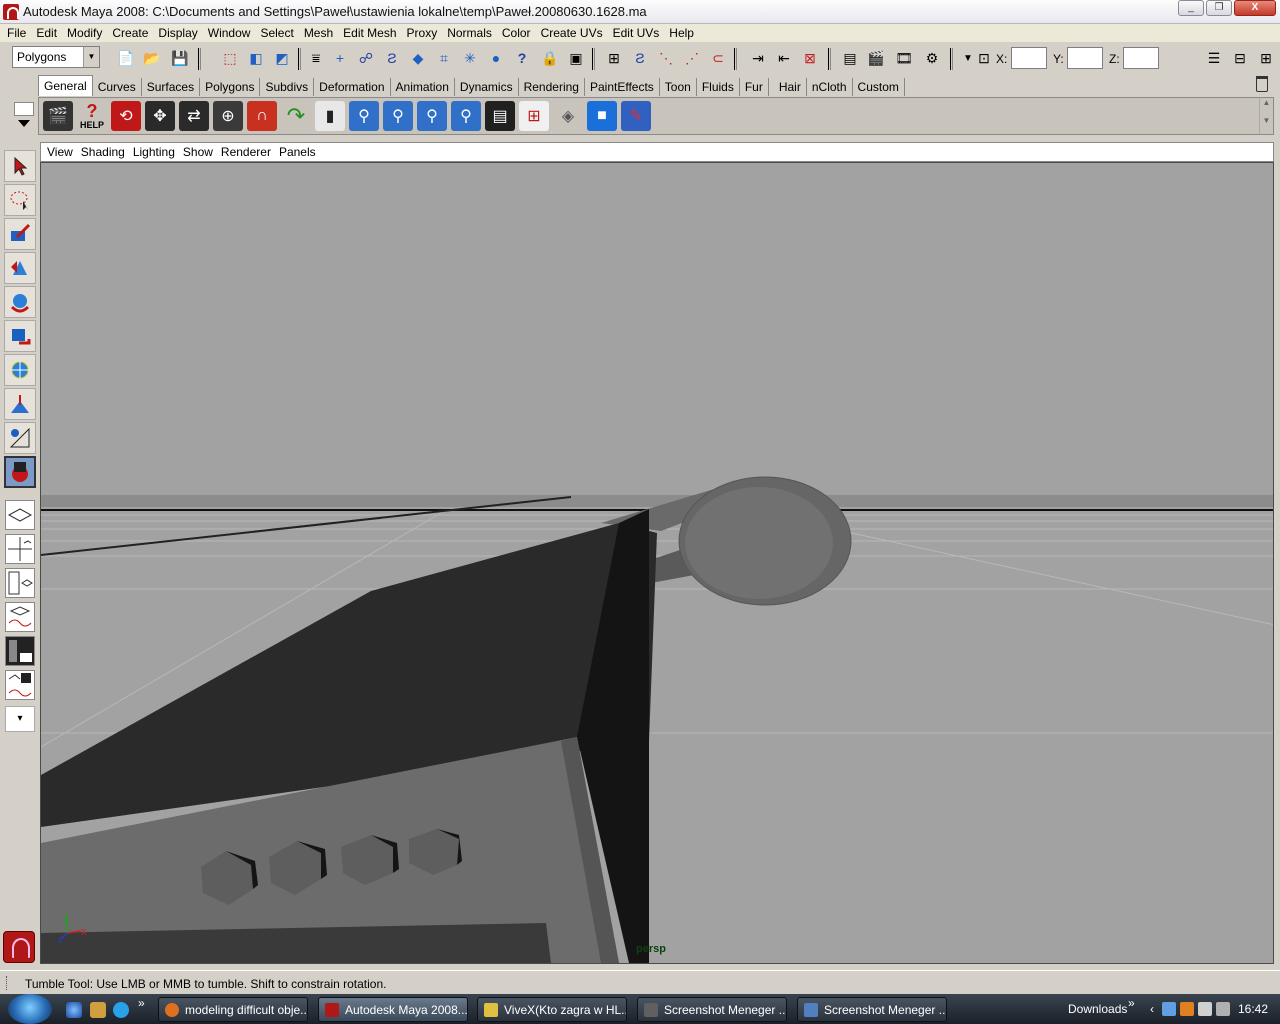 The image size is (1280, 1024). What do you see at coordinates (20, 166) in the screenshot?
I see `select-tool-icon` at bounding box center [20, 166].